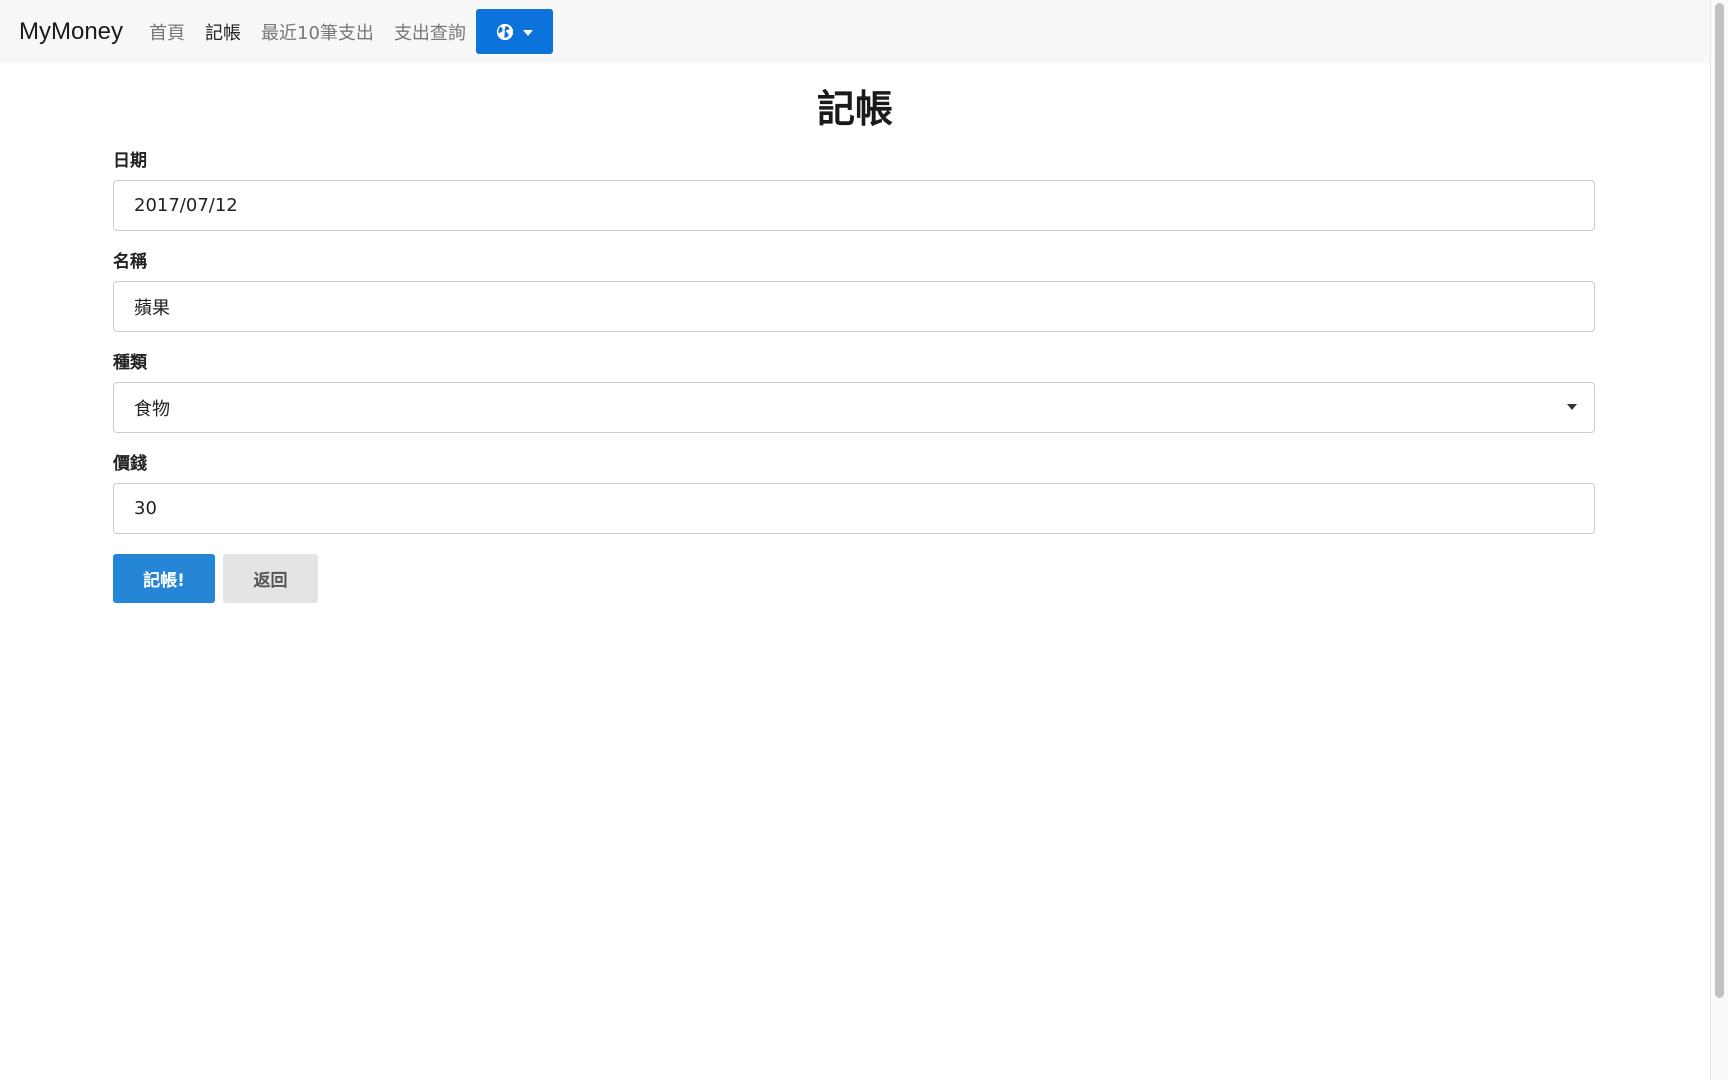 This screenshot has height=1080, width=1728. Describe the element at coordinates (130, 161) in the screenshot. I see `date-label: 日期` at that location.